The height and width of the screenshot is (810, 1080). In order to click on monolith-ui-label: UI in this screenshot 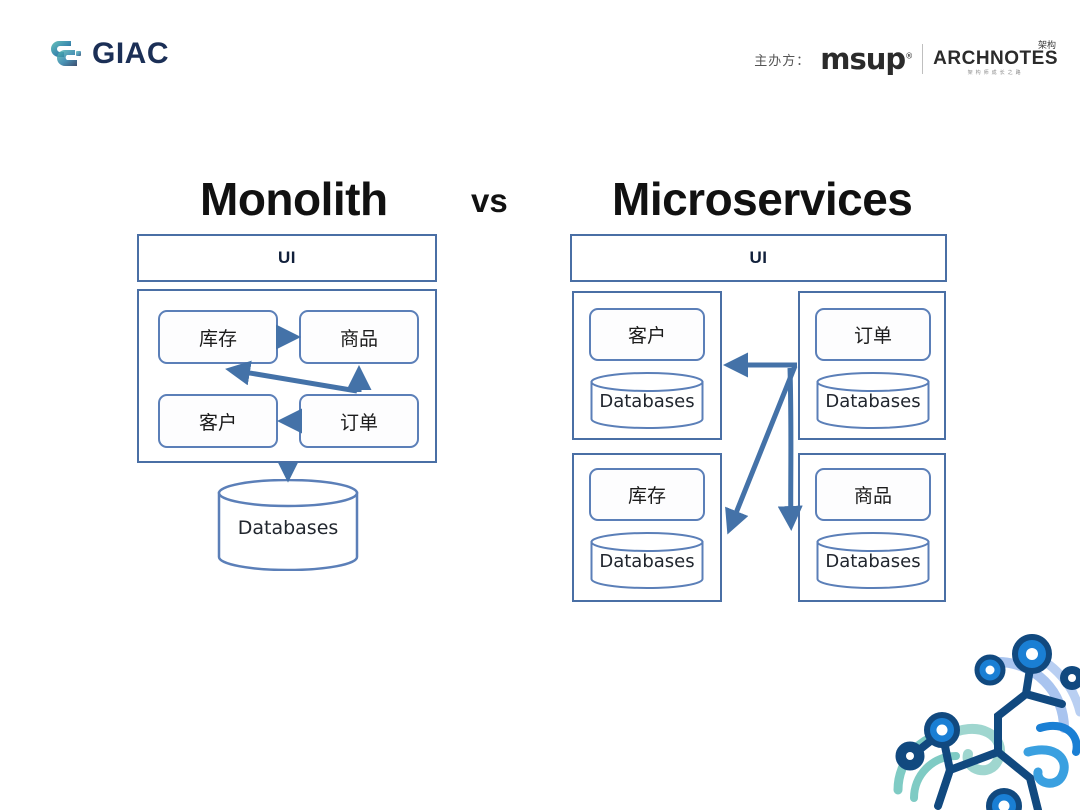, I will do `click(287, 257)`.